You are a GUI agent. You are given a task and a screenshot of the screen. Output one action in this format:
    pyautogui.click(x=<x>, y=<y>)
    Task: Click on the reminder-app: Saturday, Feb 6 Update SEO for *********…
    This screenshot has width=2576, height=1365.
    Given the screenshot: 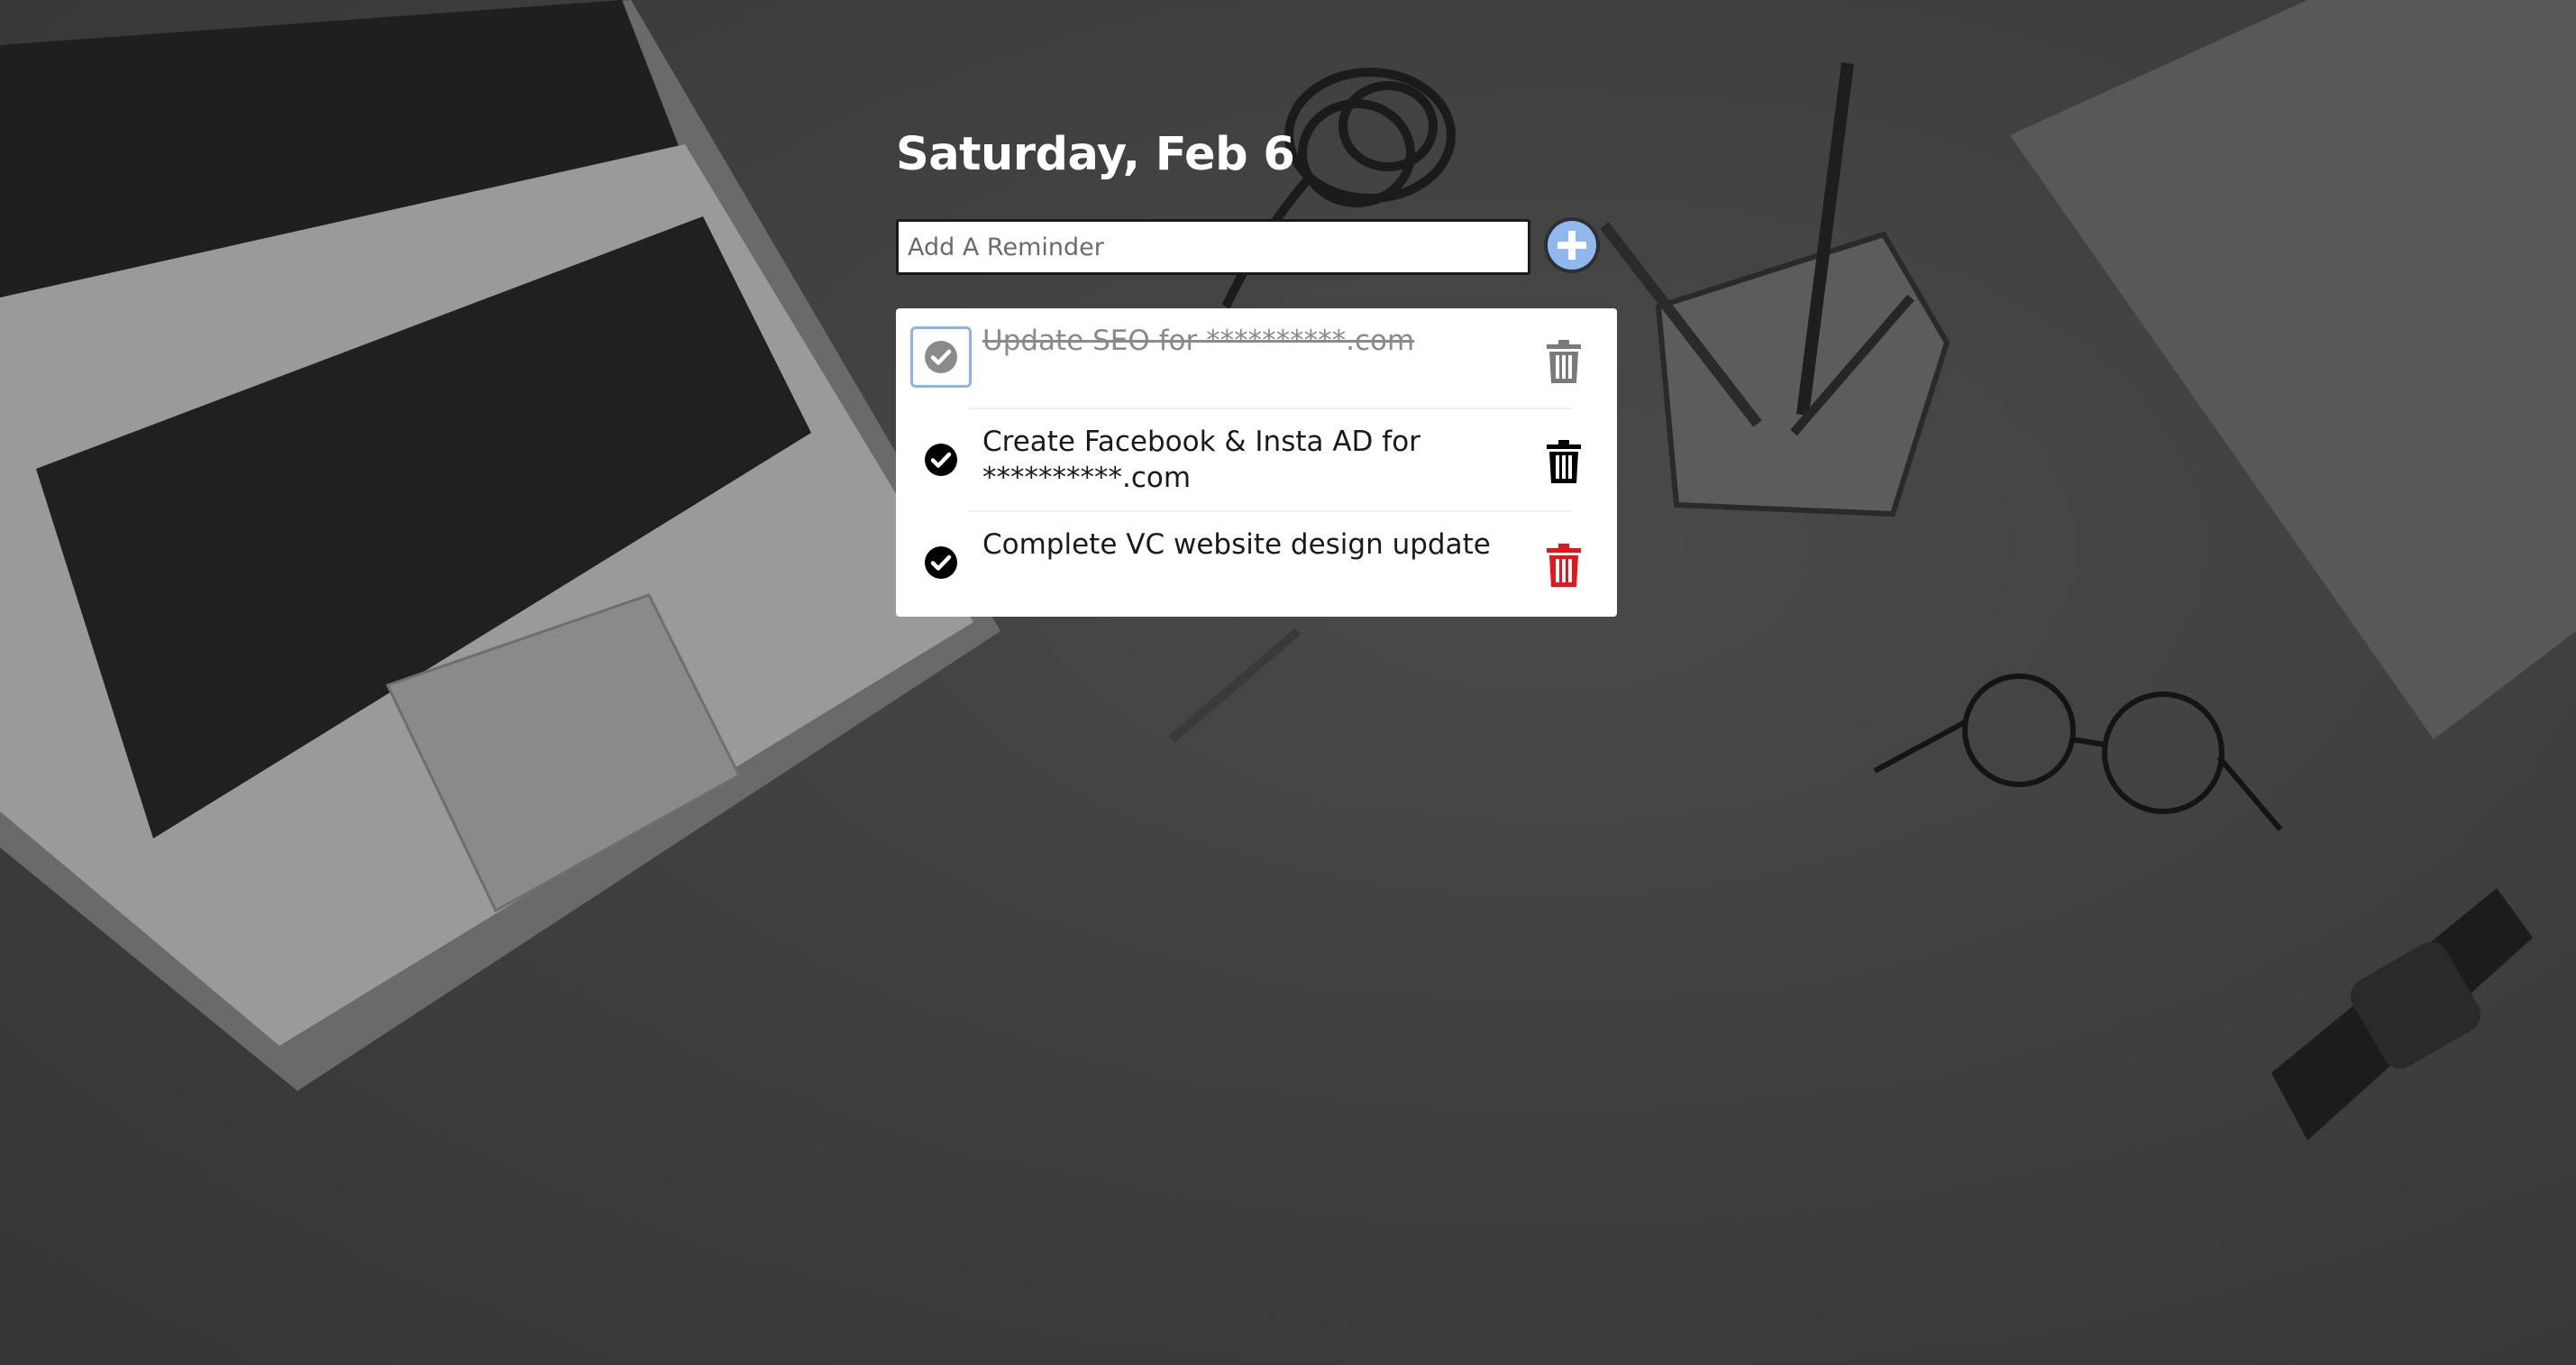 What is the action you would take?
    pyautogui.click(x=1256, y=369)
    